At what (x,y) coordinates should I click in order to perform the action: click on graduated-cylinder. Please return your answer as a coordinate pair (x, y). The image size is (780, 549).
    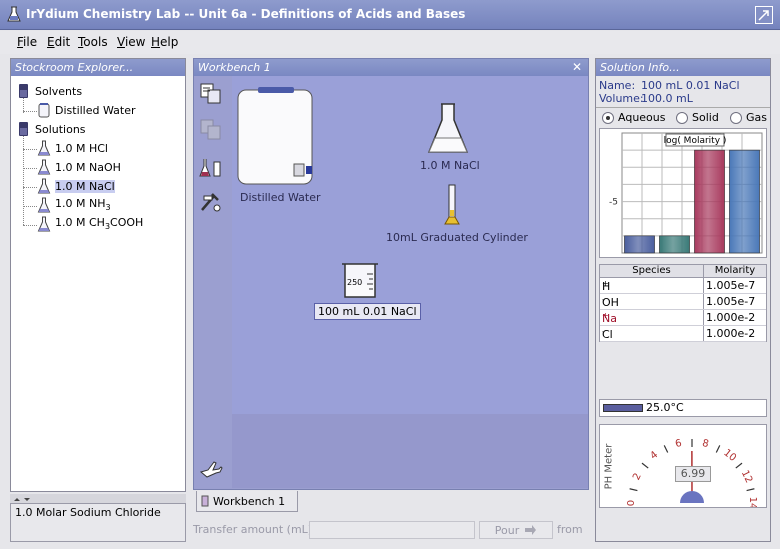
    Looking at the image, I should click on (452, 206).